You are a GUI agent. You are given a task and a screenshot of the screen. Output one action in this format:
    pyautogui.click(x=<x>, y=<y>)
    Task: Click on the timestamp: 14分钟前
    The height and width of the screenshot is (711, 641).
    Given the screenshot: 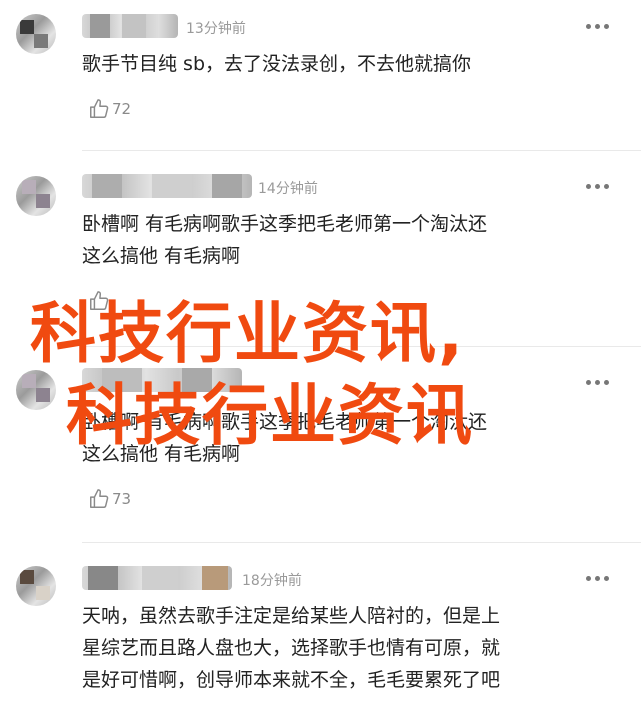 What is the action you would take?
    pyautogui.click(x=288, y=189)
    